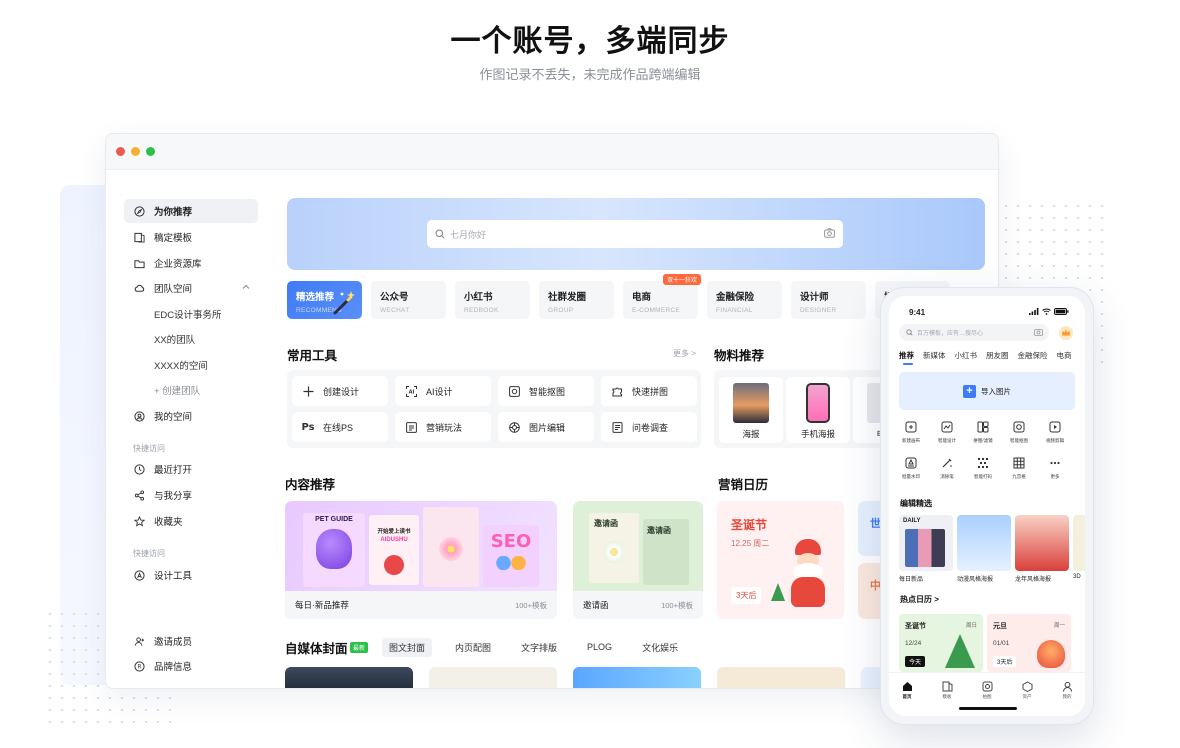  What do you see at coordinates (246, 288) in the screenshot?
I see `chevron-up-icon` at bounding box center [246, 288].